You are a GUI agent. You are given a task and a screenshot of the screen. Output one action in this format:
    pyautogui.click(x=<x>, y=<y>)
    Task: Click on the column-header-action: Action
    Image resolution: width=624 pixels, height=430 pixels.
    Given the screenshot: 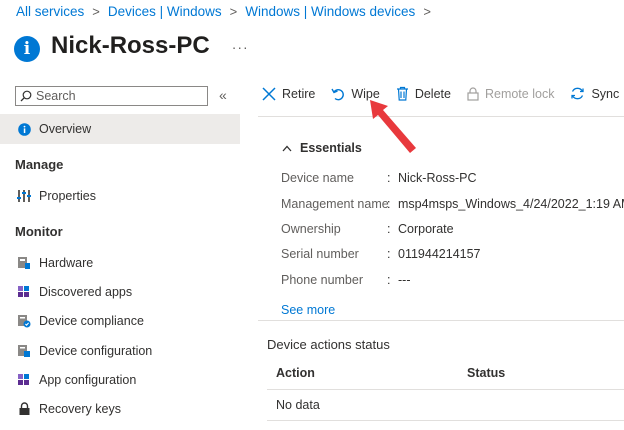 What is the action you would take?
    pyautogui.click(x=295, y=373)
    